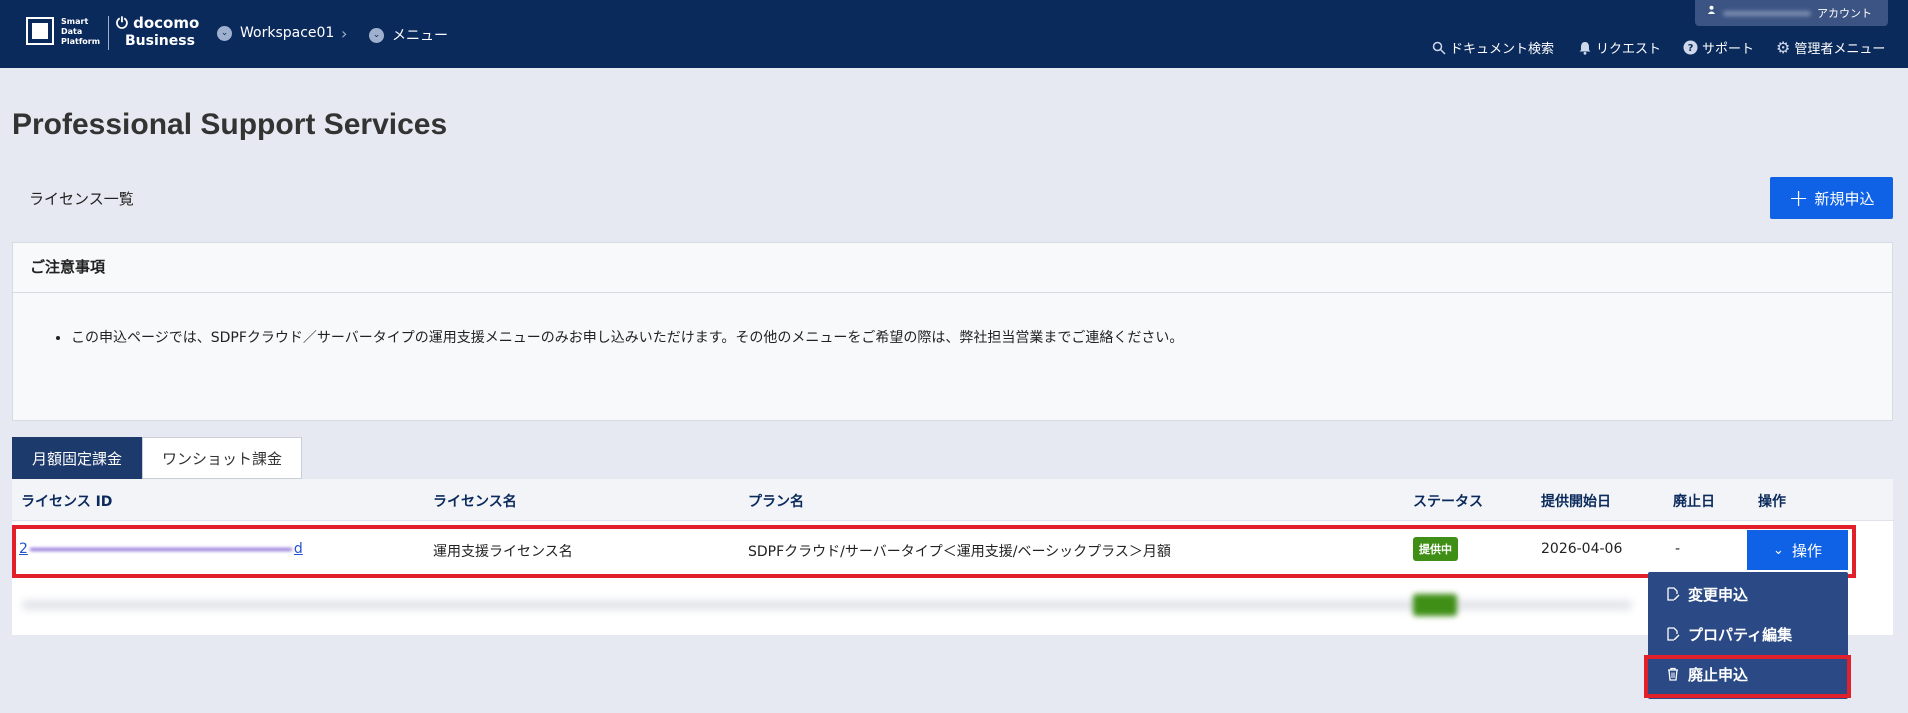  I want to click on action-dropdown-menu: 変更申込 プロパティ編集 廃止申込, so click(1748, 635).